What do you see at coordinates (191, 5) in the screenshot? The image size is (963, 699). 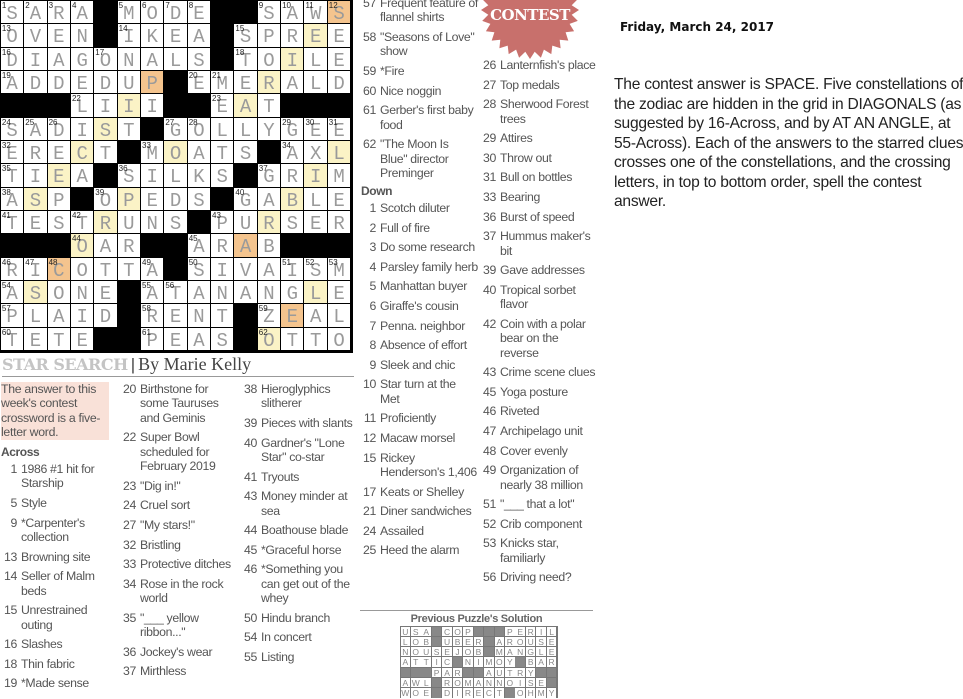 I see `clue-number: 8` at bounding box center [191, 5].